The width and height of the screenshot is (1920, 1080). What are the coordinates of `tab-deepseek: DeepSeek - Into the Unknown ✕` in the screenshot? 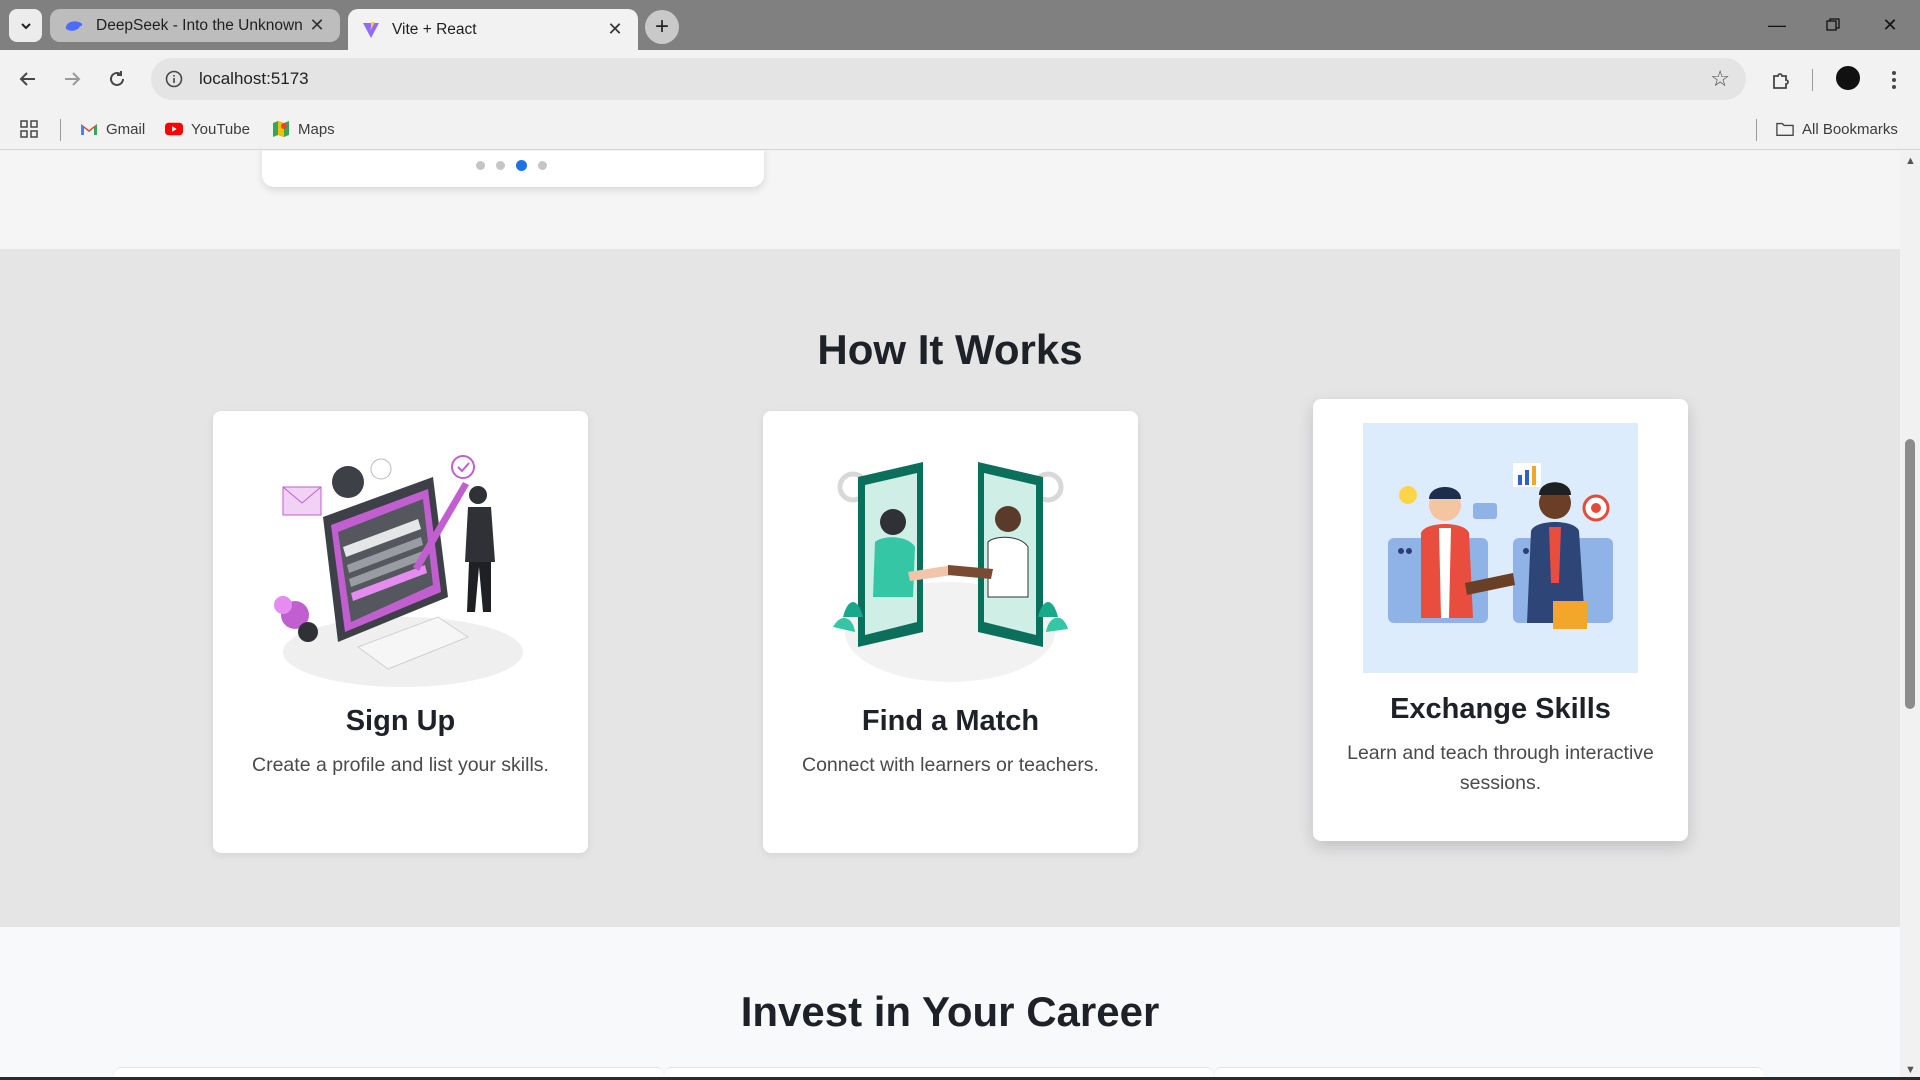 It's located at (195, 25).